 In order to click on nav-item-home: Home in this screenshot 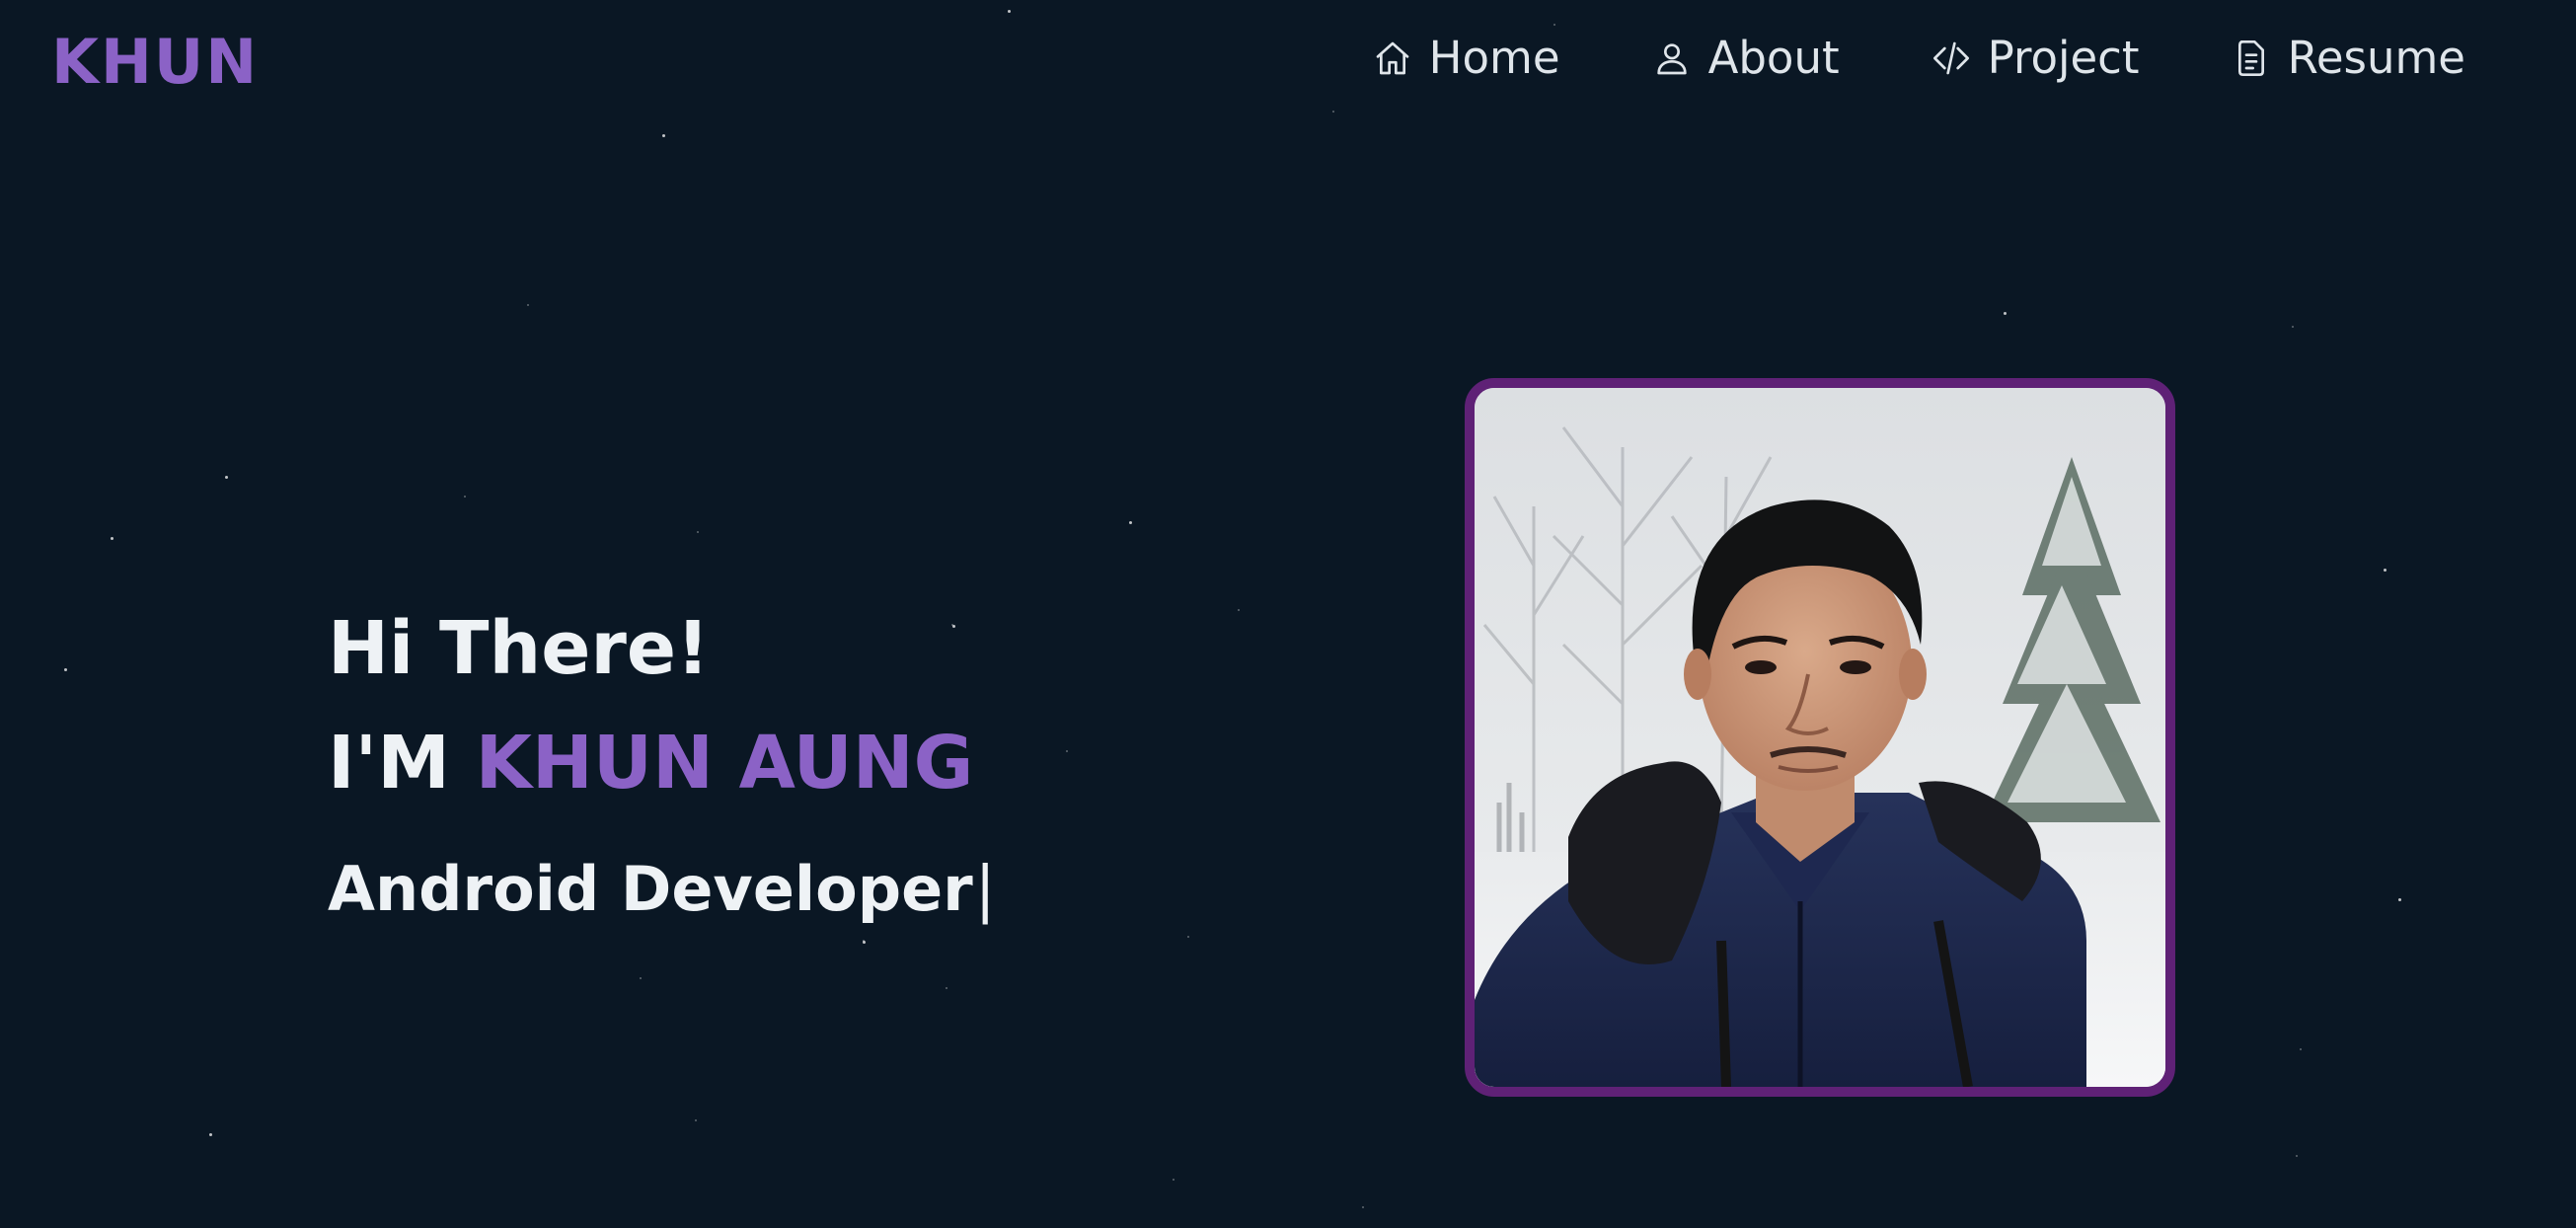, I will do `click(1466, 58)`.